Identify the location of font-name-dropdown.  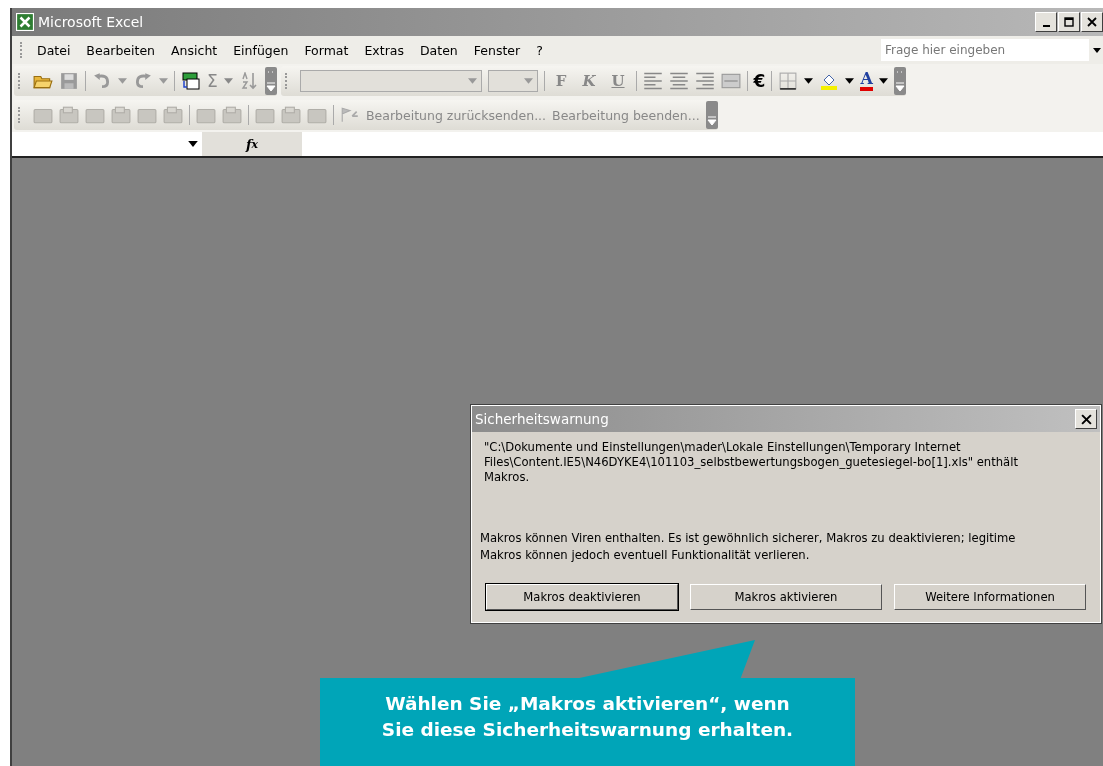
(390, 81).